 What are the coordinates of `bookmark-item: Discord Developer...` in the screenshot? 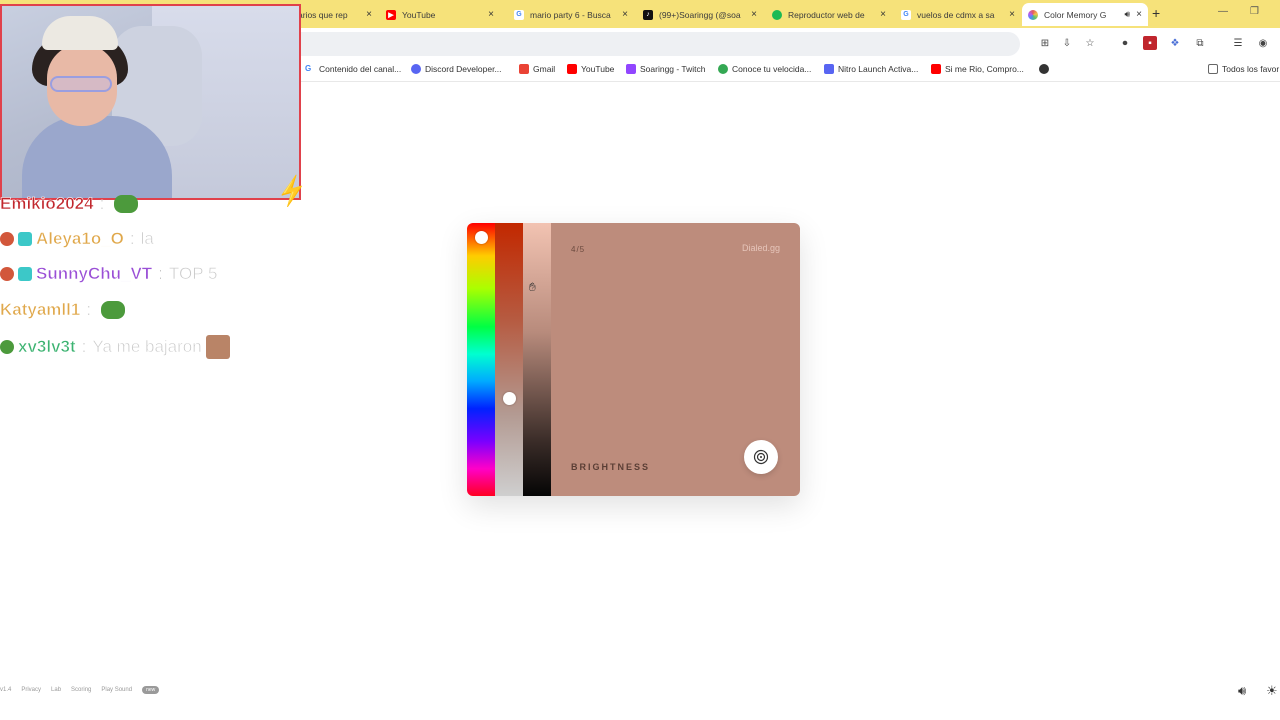 It's located at (456, 69).